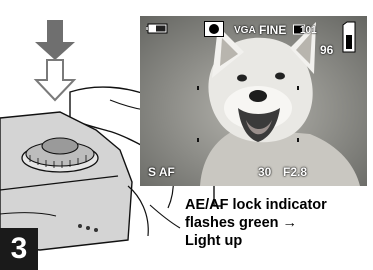 Image resolution: width=373 pixels, height=270 pixels. I want to click on folder-number: 101, so click(308, 30).